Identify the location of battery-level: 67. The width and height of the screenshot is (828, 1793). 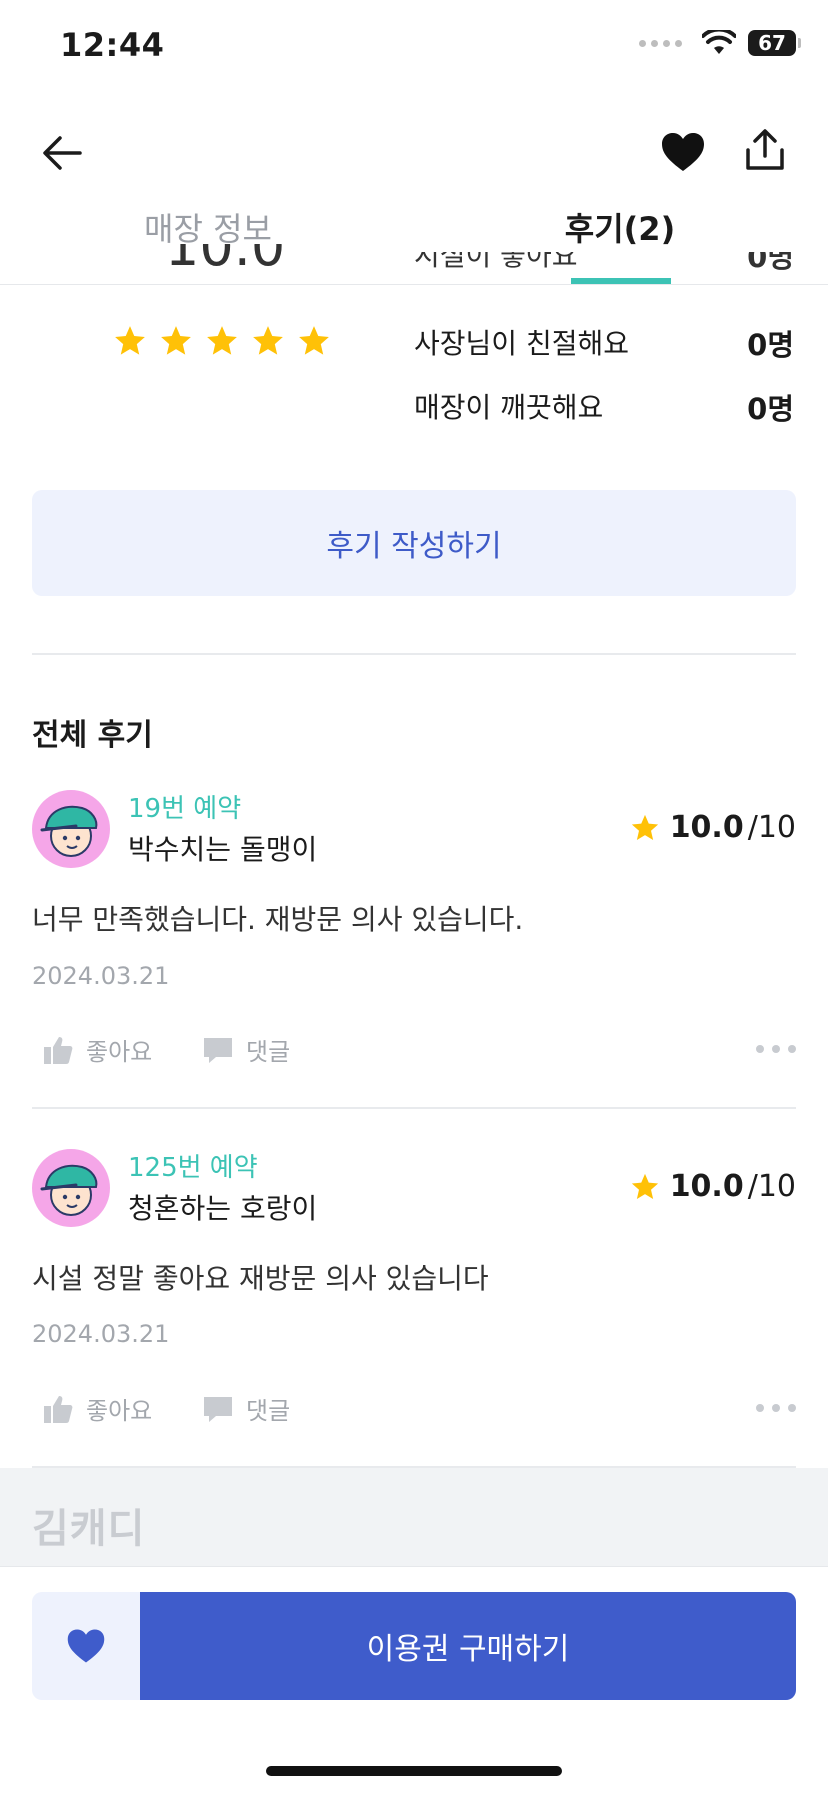
(772, 43).